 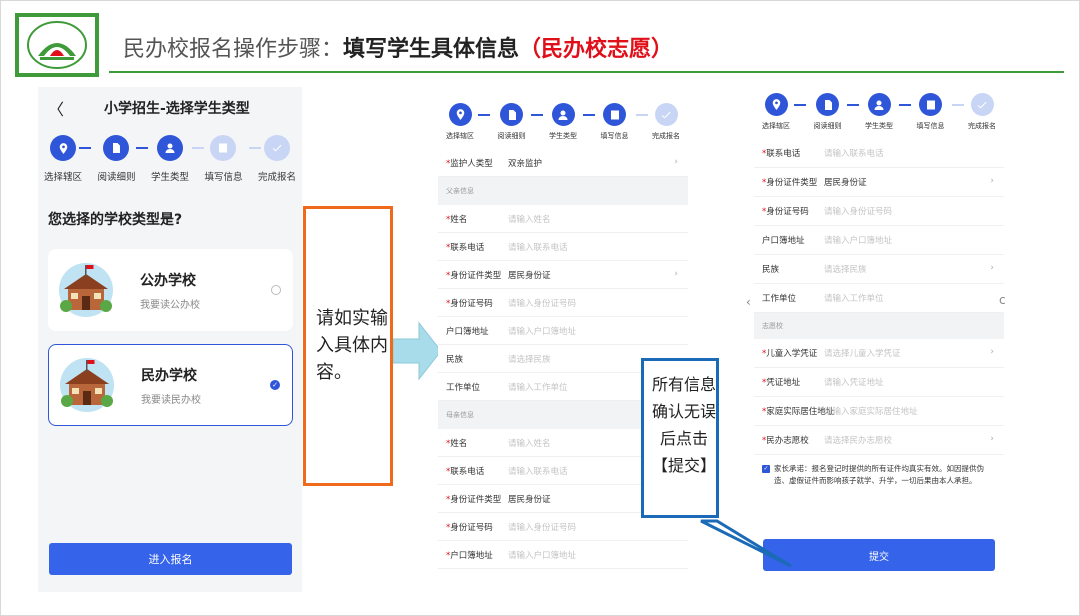 I want to click on field-input: 请输入家庭实际居住地址, so click(x=914, y=411).